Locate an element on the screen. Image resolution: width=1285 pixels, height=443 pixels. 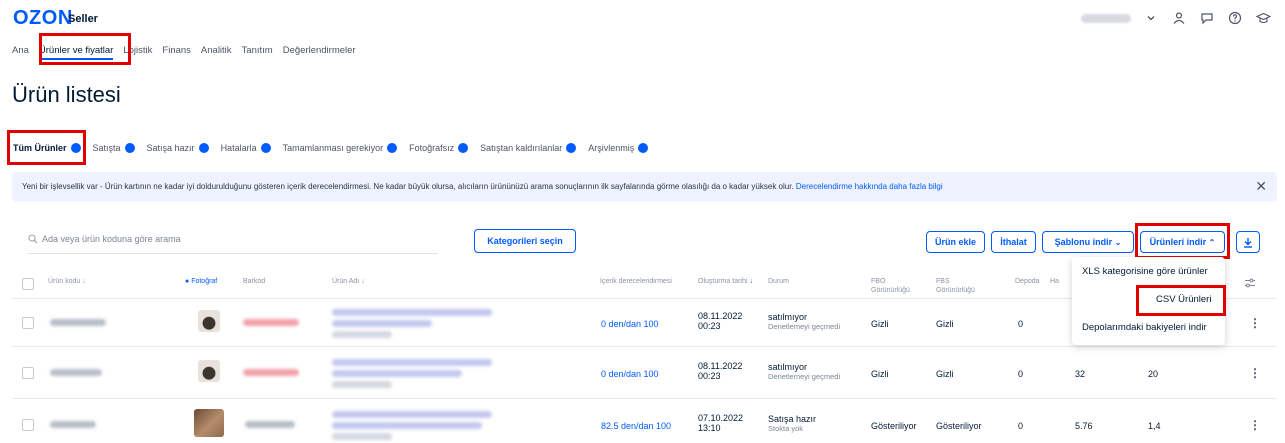
nav-item-analytics: Analitik is located at coordinates (216, 51).